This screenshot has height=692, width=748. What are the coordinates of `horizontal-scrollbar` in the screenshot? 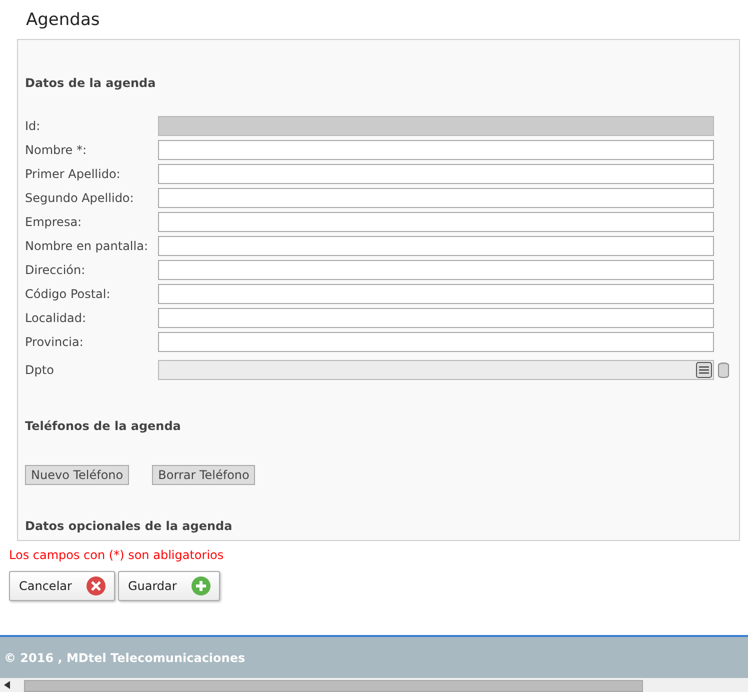 It's located at (374, 685).